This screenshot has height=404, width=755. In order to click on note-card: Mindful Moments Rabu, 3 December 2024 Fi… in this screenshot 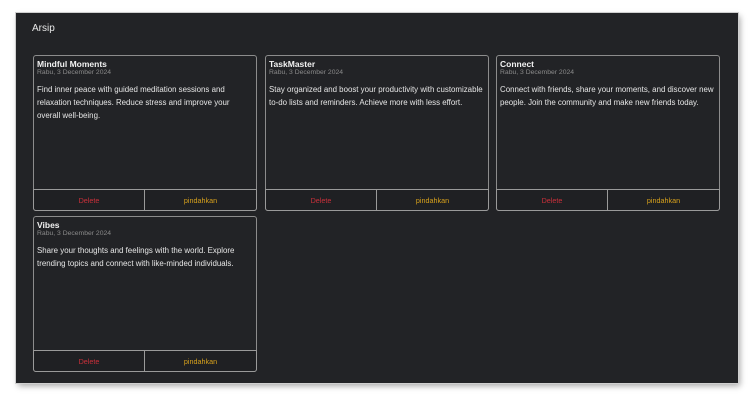, I will do `click(145, 133)`.